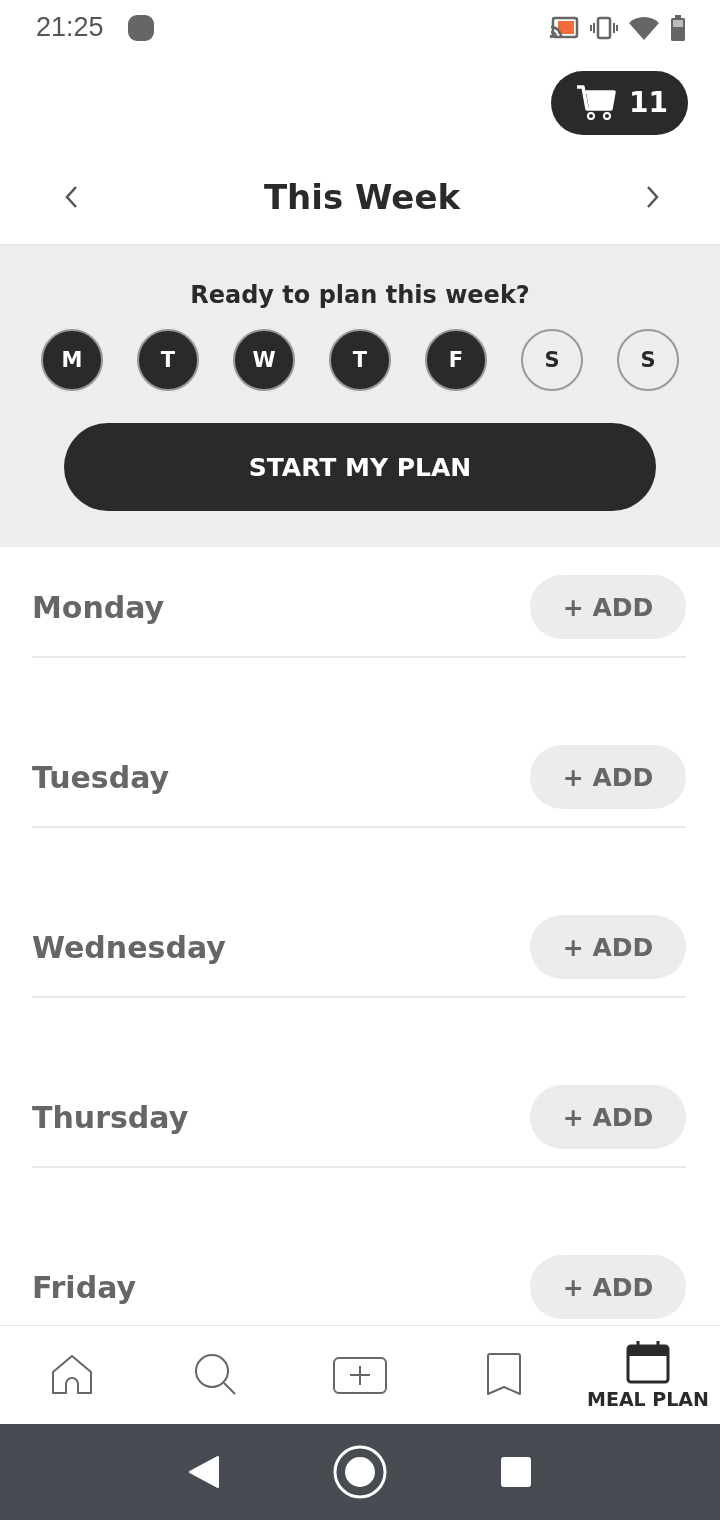  What do you see at coordinates (516, 1472) in the screenshot?
I see `recents-icon` at bounding box center [516, 1472].